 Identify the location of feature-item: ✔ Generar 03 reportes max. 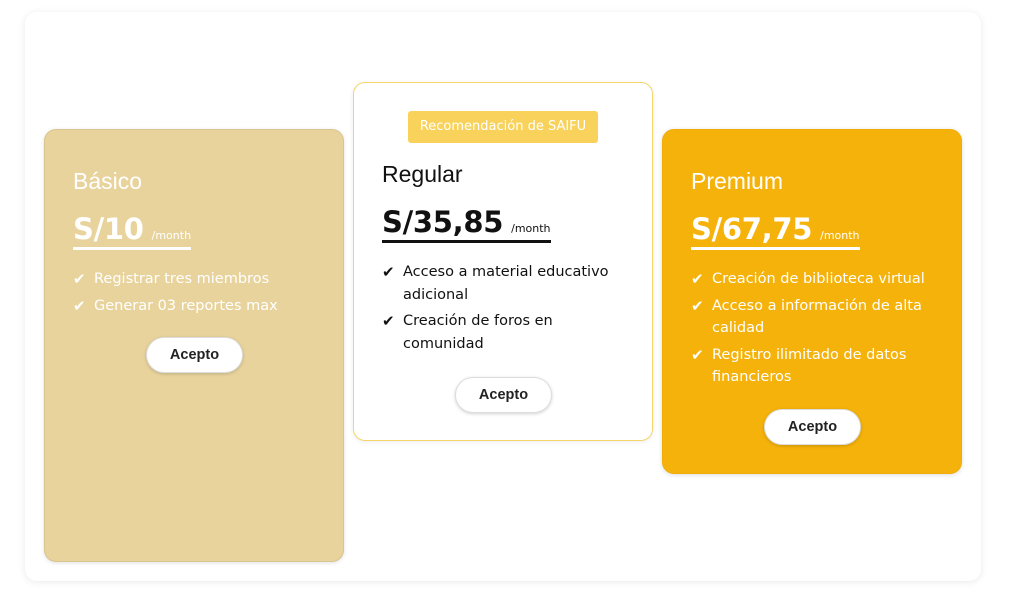
(197, 306).